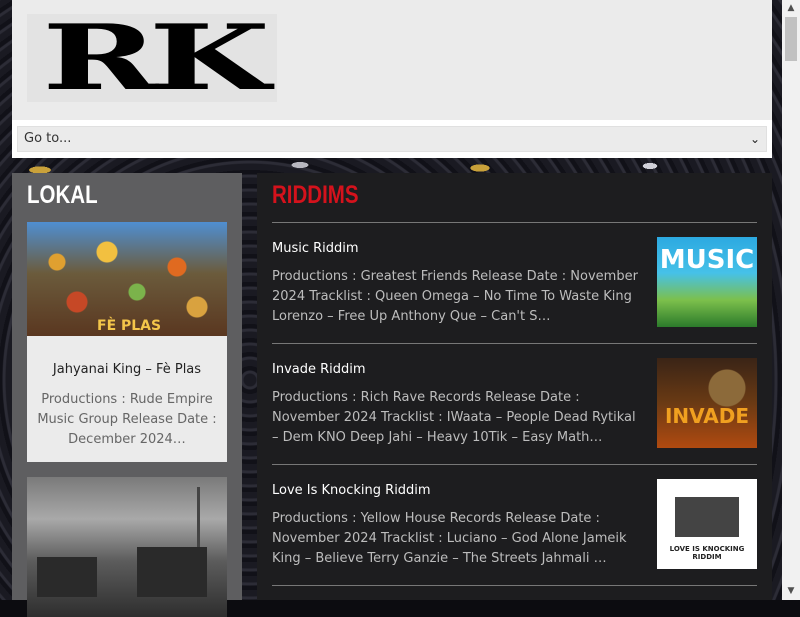  I want to click on chevron-down-icon: ⌄, so click(754, 139).